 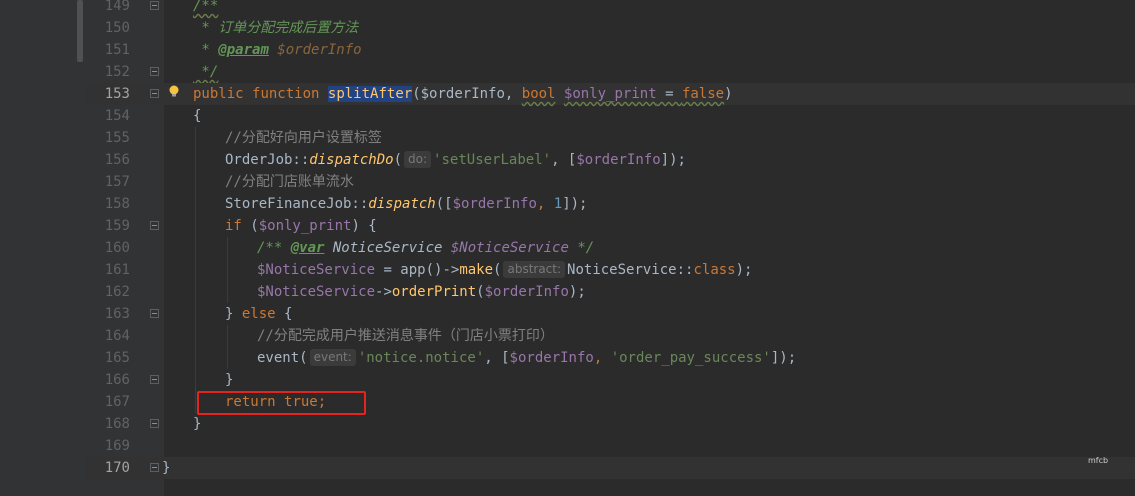 I want to click on code-line-163: 163 } else {, so click(x=610, y=314).